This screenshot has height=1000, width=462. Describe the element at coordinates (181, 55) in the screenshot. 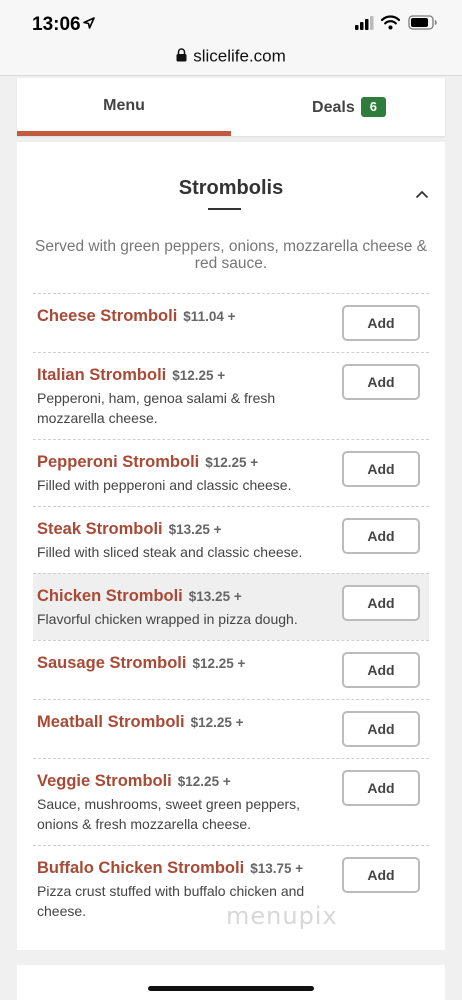

I see `lock-icon` at that location.